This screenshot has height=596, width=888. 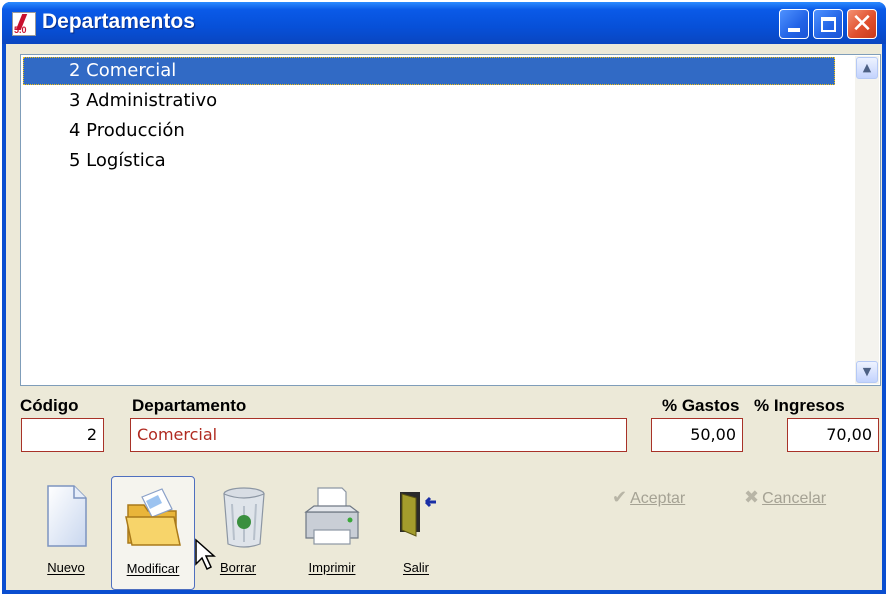 I want to click on list-item: 5 Logística, so click(x=429, y=161).